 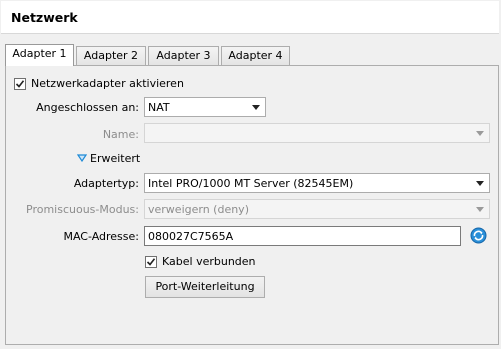 I want to click on refresh-icon, so click(x=478, y=235).